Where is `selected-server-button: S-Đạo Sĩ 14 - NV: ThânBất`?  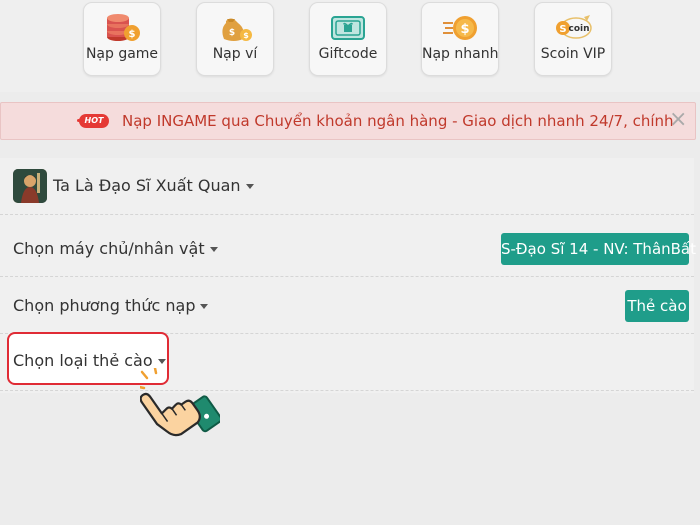 selected-server-button: S-Đạo Sĩ 14 - NV: ThânBất is located at coordinates (598, 249).